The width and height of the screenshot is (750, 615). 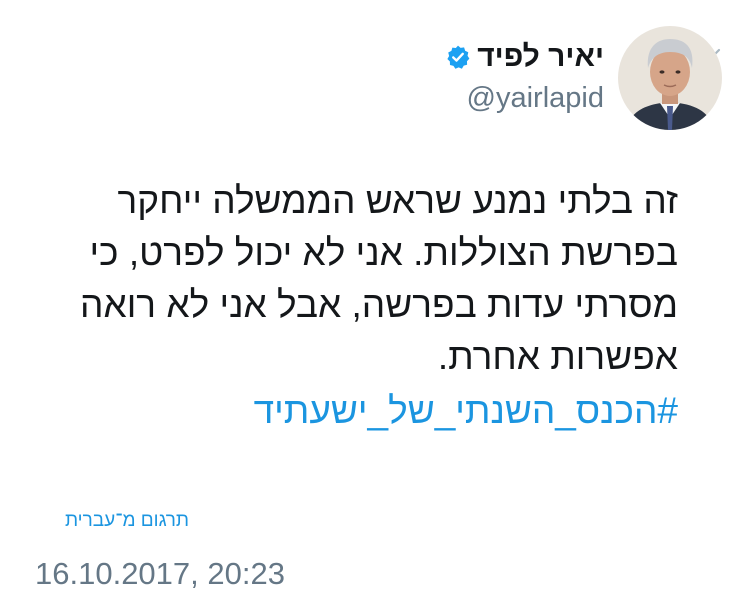 I want to click on tweet-text-line: אפשרות אחרת., so click(x=557, y=356).